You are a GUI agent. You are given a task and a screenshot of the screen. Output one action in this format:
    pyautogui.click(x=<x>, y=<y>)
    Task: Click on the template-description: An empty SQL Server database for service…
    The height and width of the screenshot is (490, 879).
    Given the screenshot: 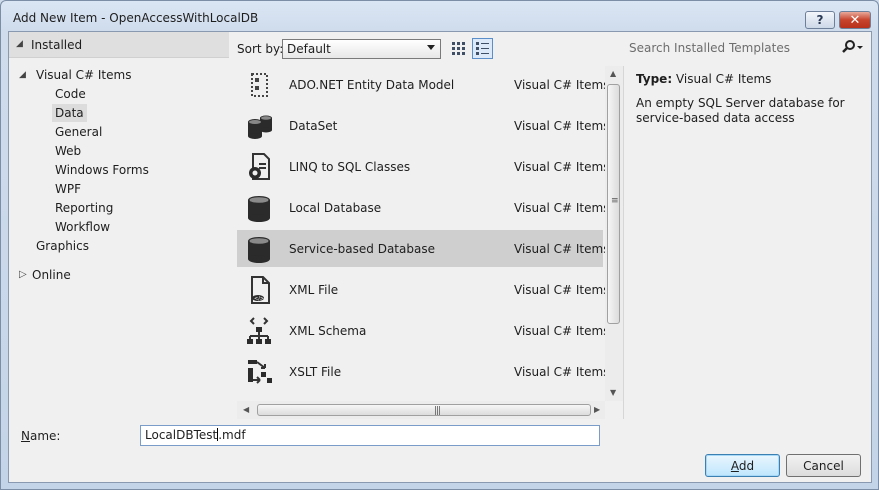 What is the action you would take?
    pyautogui.click(x=740, y=110)
    